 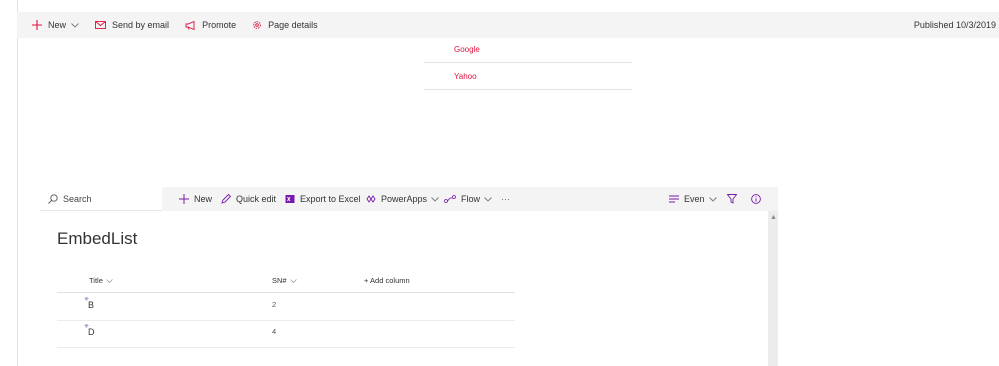 What do you see at coordinates (256, 199) in the screenshot?
I see `quick-edit-label: Quick edit` at bounding box center [256, 199].